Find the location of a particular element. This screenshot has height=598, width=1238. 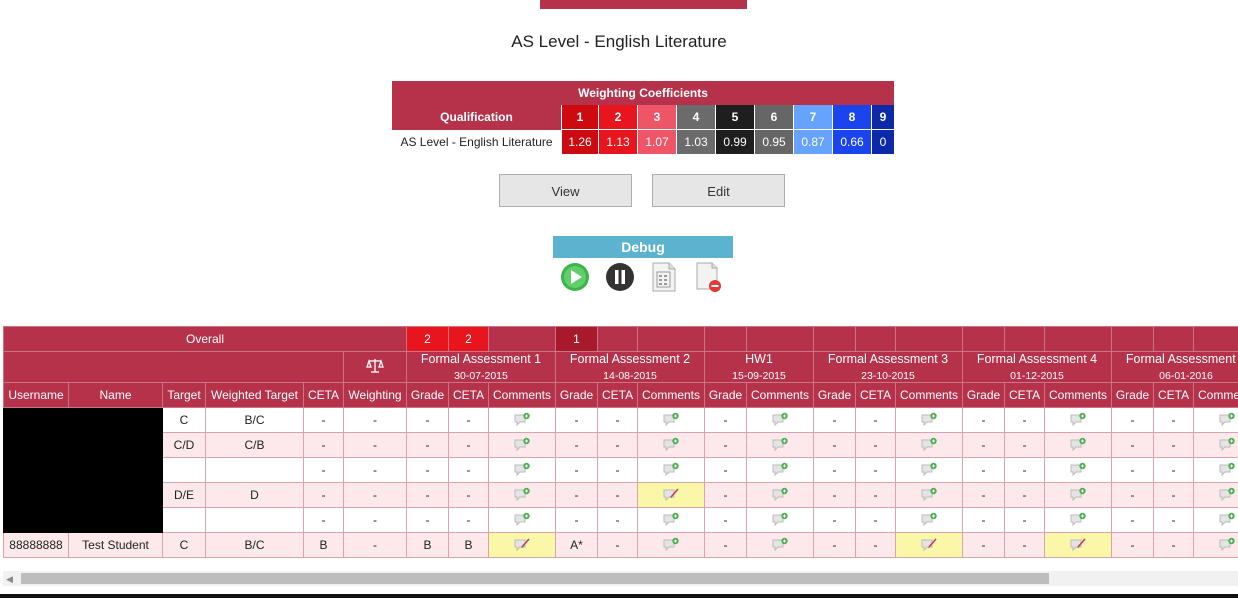

column-weighting: Weighting is located at coordinates (375, 395).